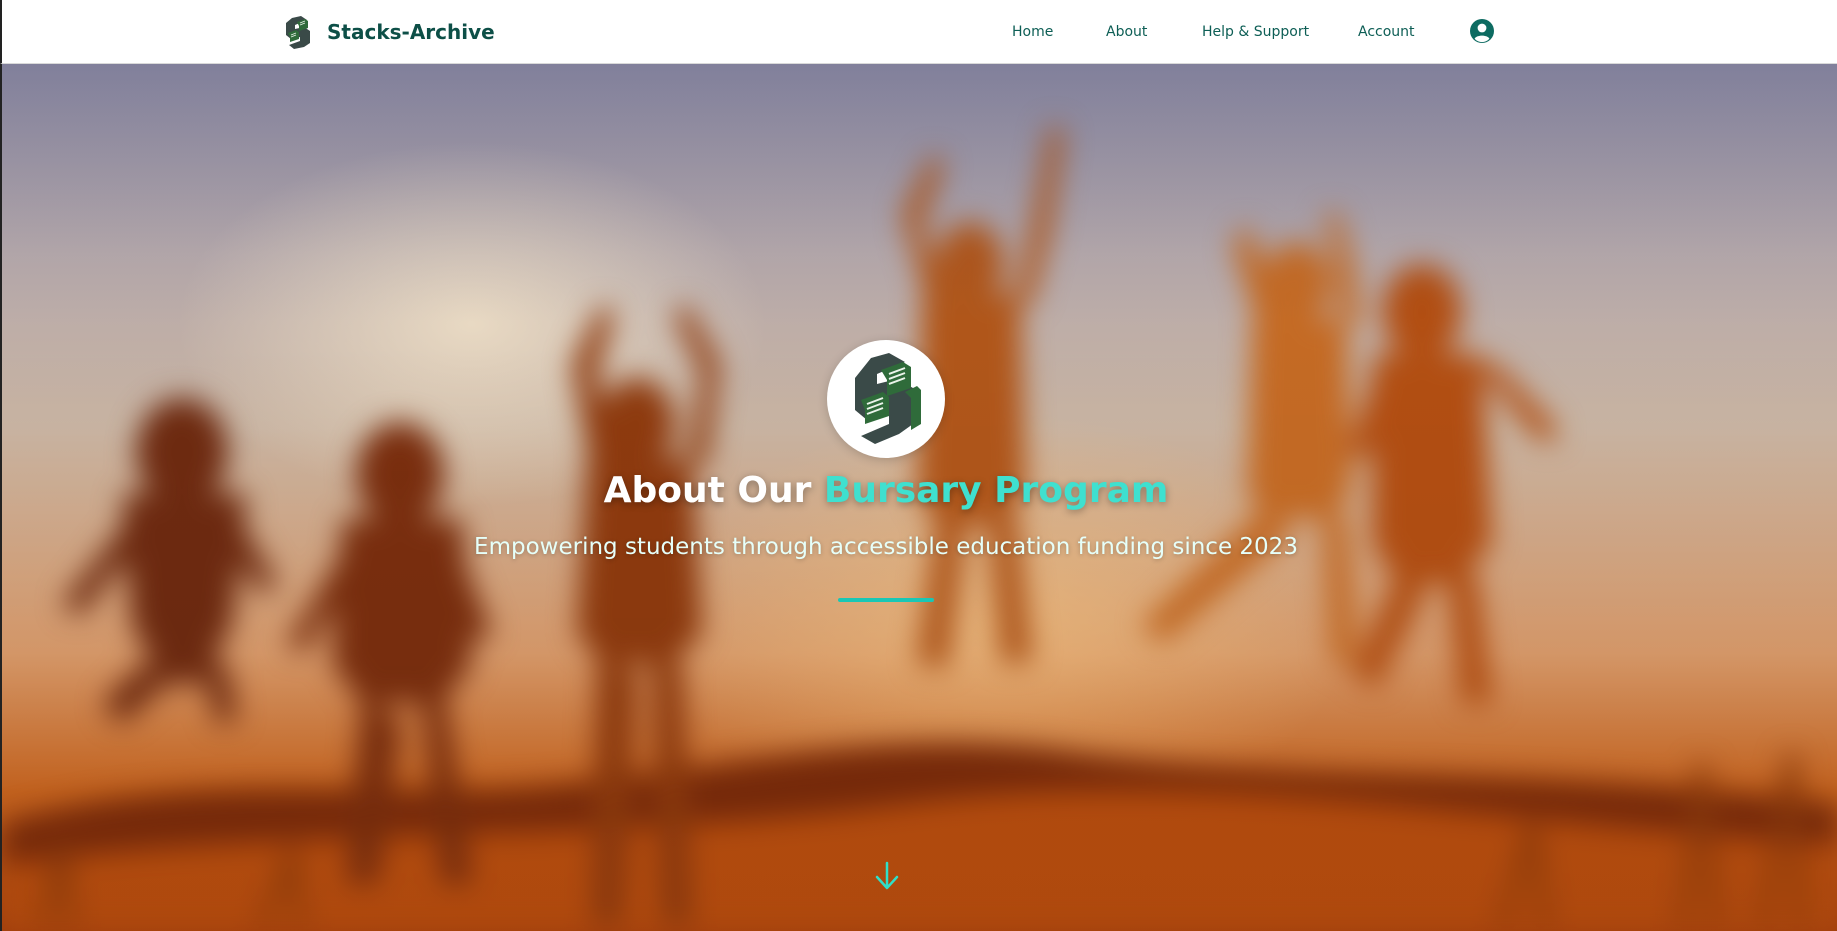 The image size is (1837, 931). I want to click on nav-home: Home, so click(1032, 32).